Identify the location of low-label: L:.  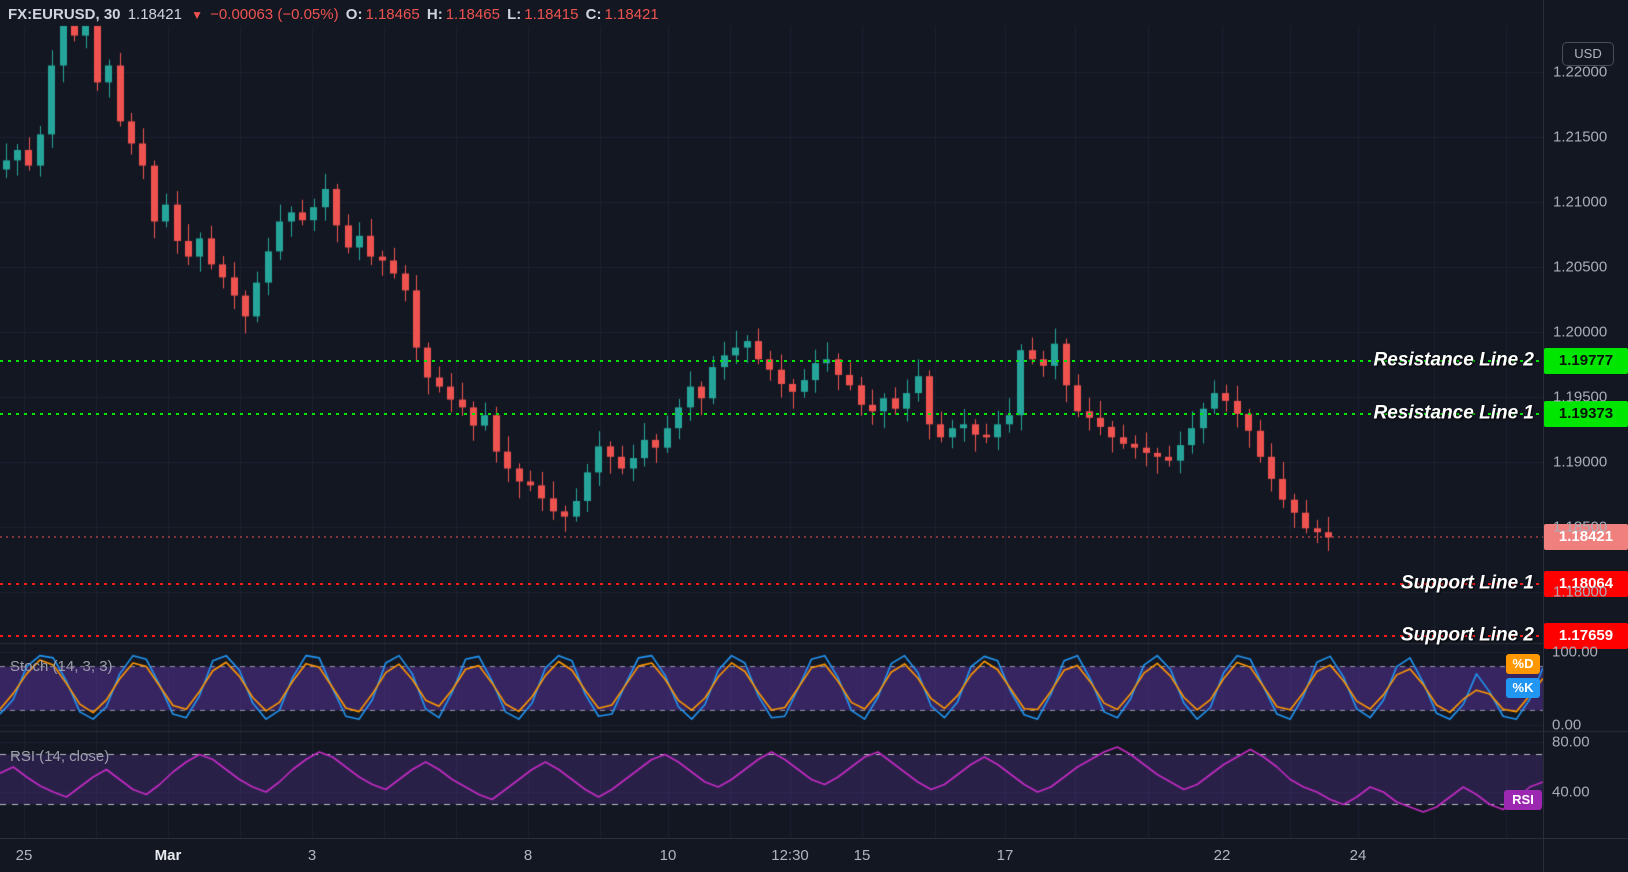
(514, 14).